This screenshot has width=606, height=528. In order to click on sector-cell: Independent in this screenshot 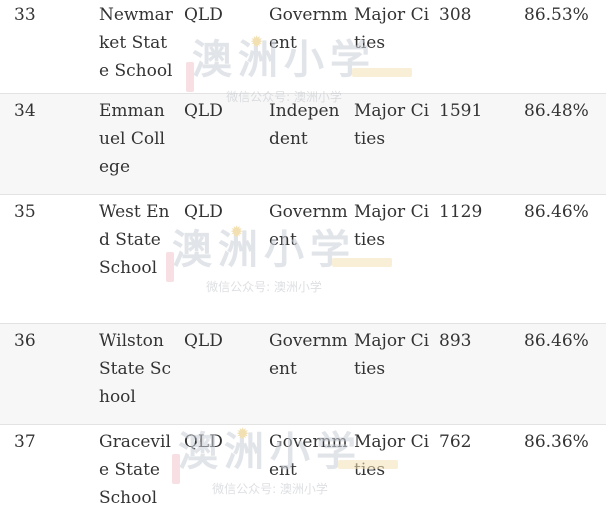, I will do `click(304, 124)`.